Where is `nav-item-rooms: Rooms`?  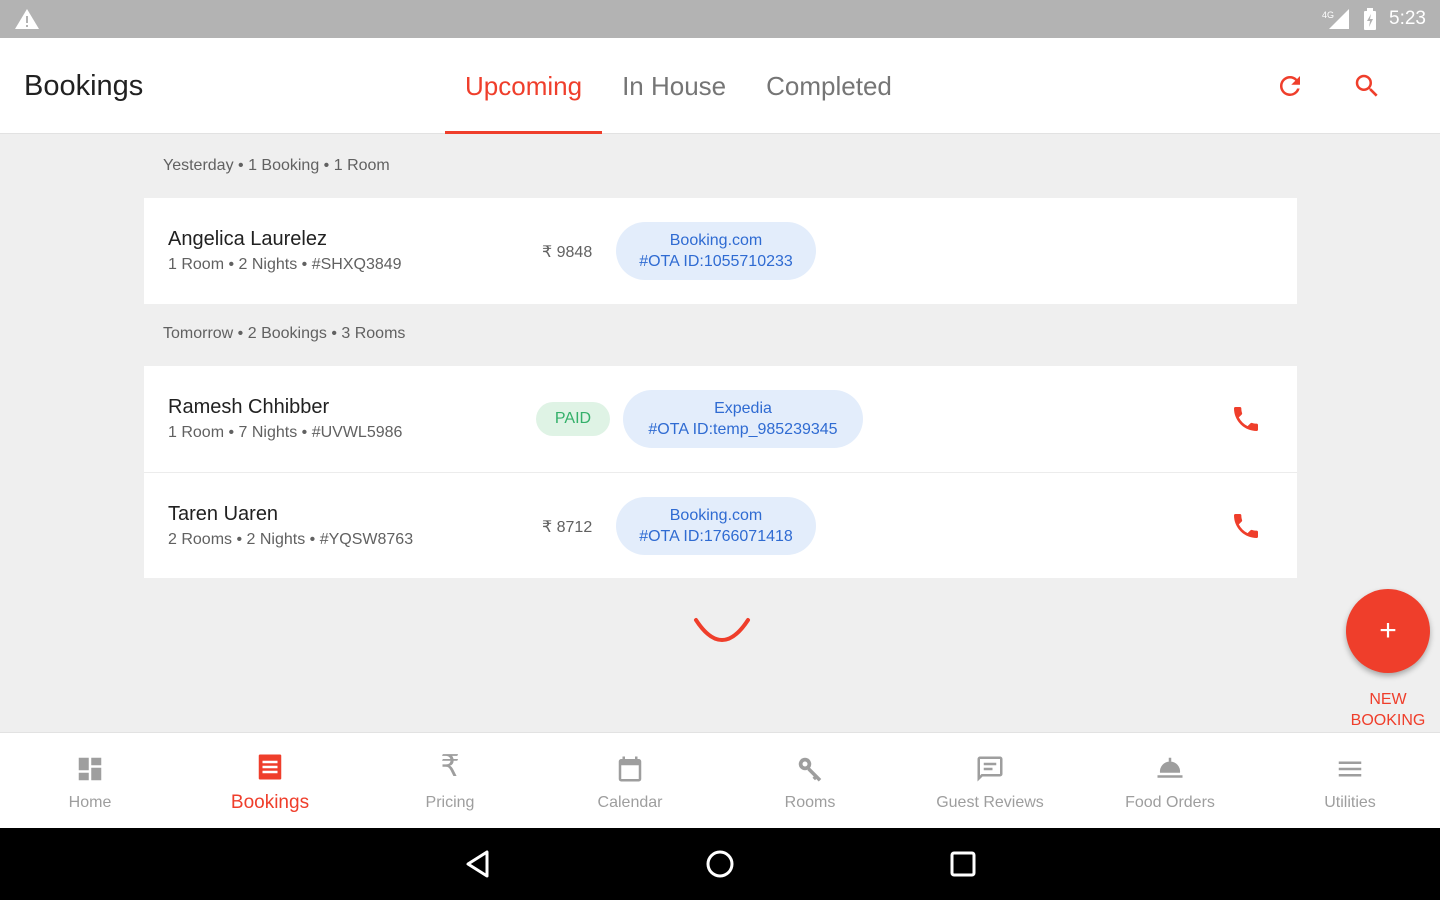
nav-item-rooms: Rooms is located at coordinates (810, 781).